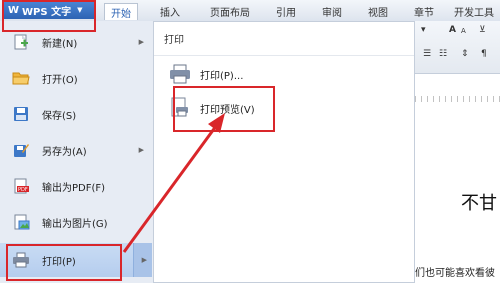 The image size is (500, 283). I want to click on folder-icon, so click(21, 78).